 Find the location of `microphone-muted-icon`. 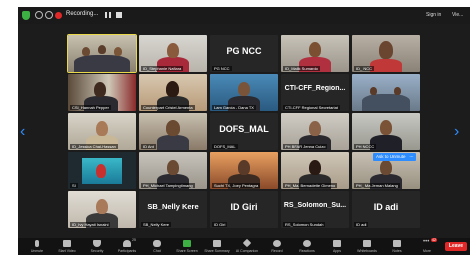

microphone-muted-icon is located at coordinates (37, 243).